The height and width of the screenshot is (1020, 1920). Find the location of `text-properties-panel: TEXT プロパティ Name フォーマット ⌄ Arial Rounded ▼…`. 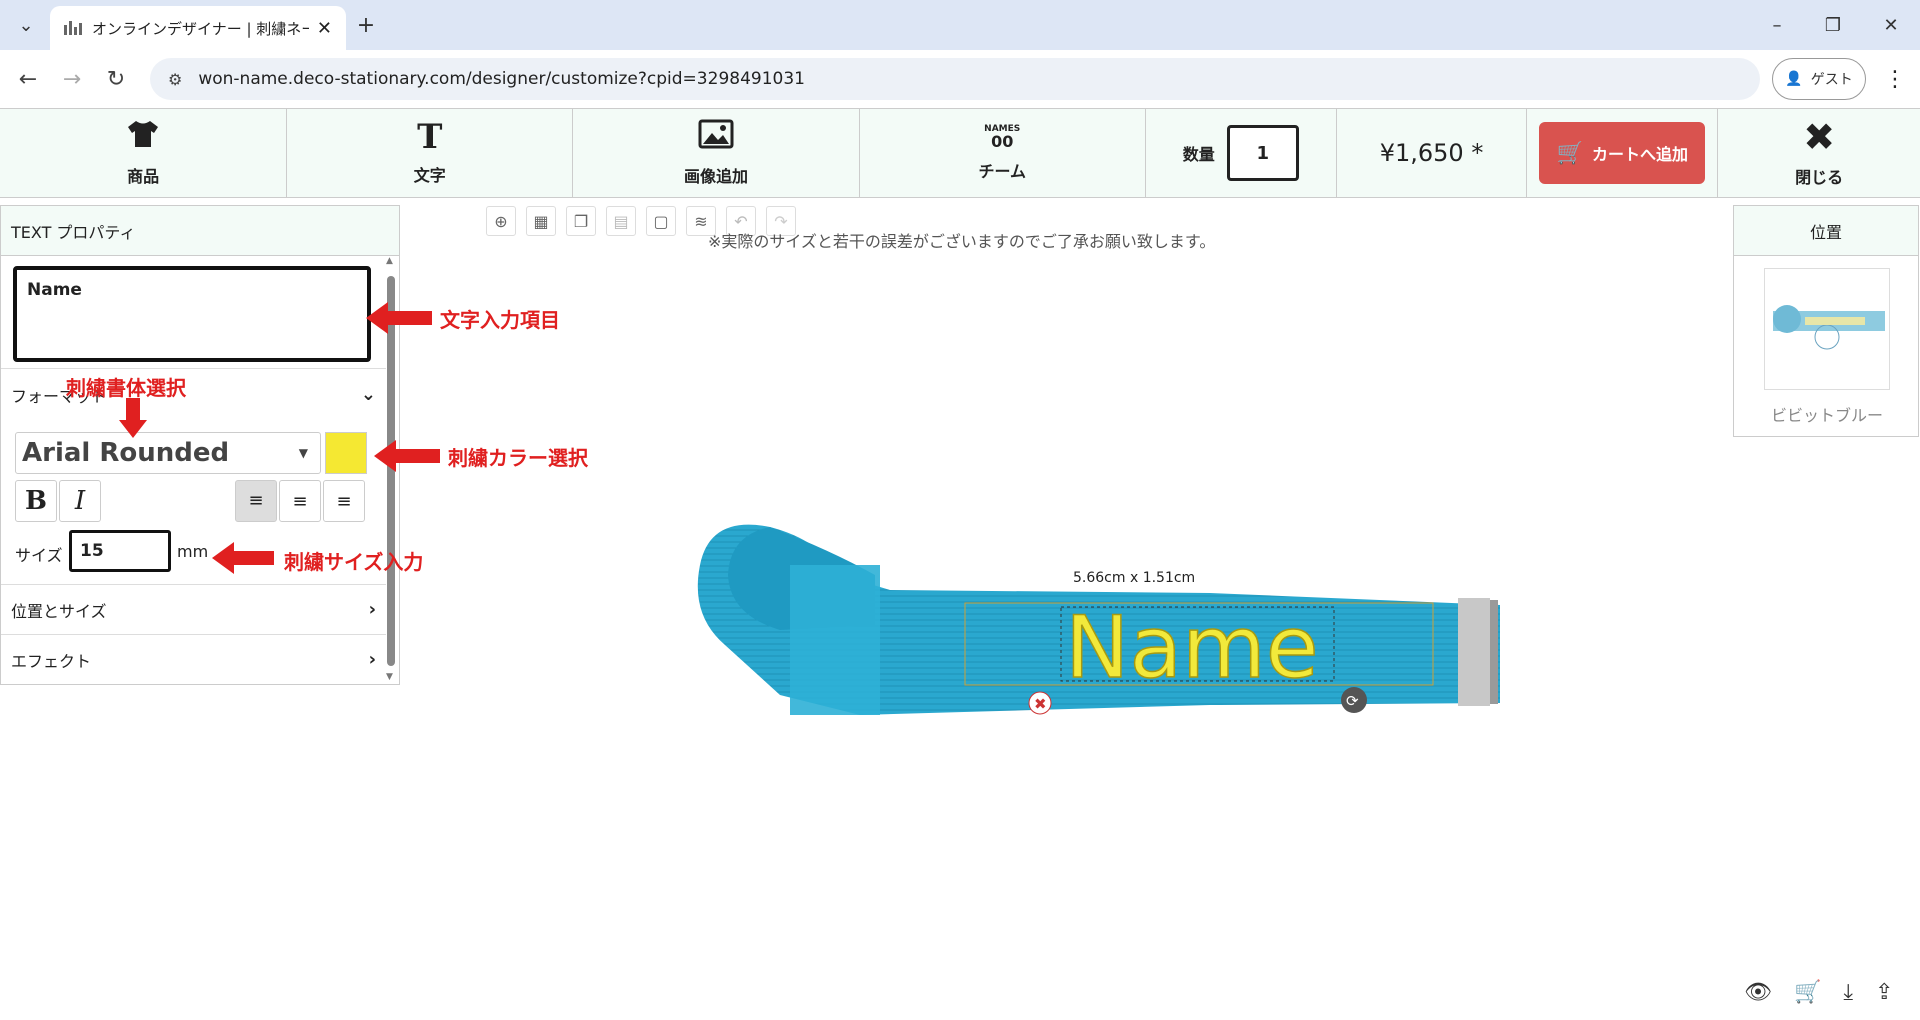

text-properties-panel: TEXT プロパティ Name フォーマット ⌄ Arial Rounded ▼… is located at coordinates (200, 445).